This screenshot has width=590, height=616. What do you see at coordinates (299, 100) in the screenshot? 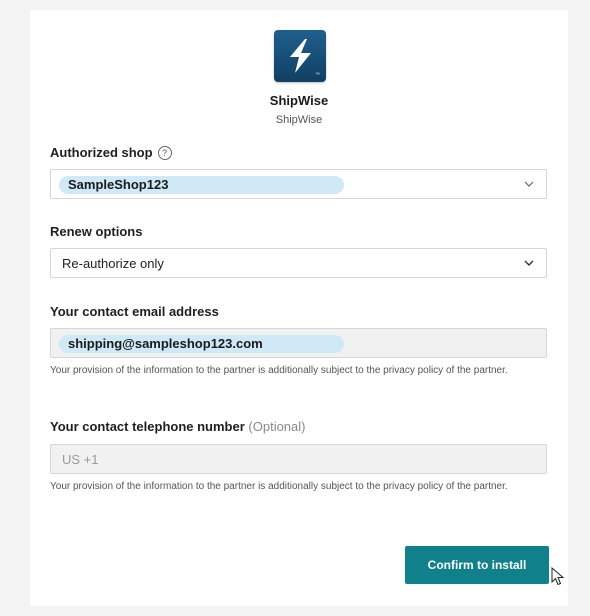
I see `app-name: ShipWise` at bounding box center [299, 100].